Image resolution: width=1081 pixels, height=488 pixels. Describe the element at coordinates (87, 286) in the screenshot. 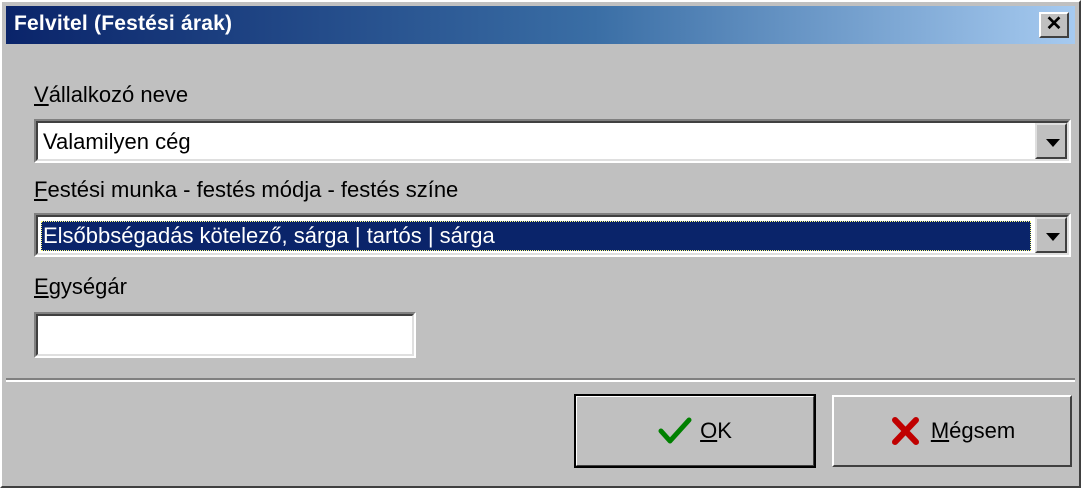

I see `unit-price-label-text: gységár` at that location.